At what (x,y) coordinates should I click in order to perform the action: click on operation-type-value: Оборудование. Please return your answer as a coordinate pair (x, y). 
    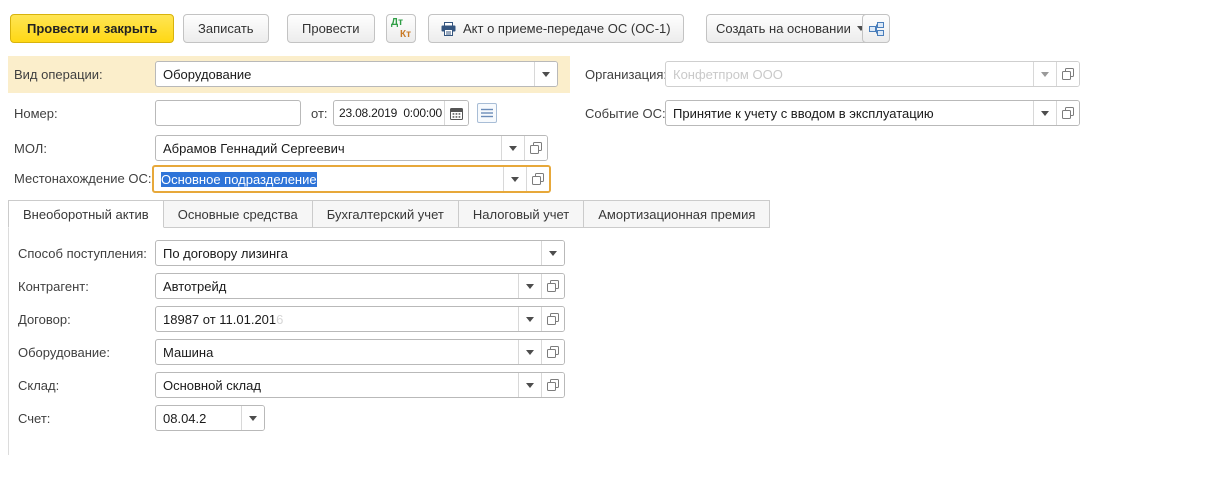
    Looking at the image, I should click on (207, 74).